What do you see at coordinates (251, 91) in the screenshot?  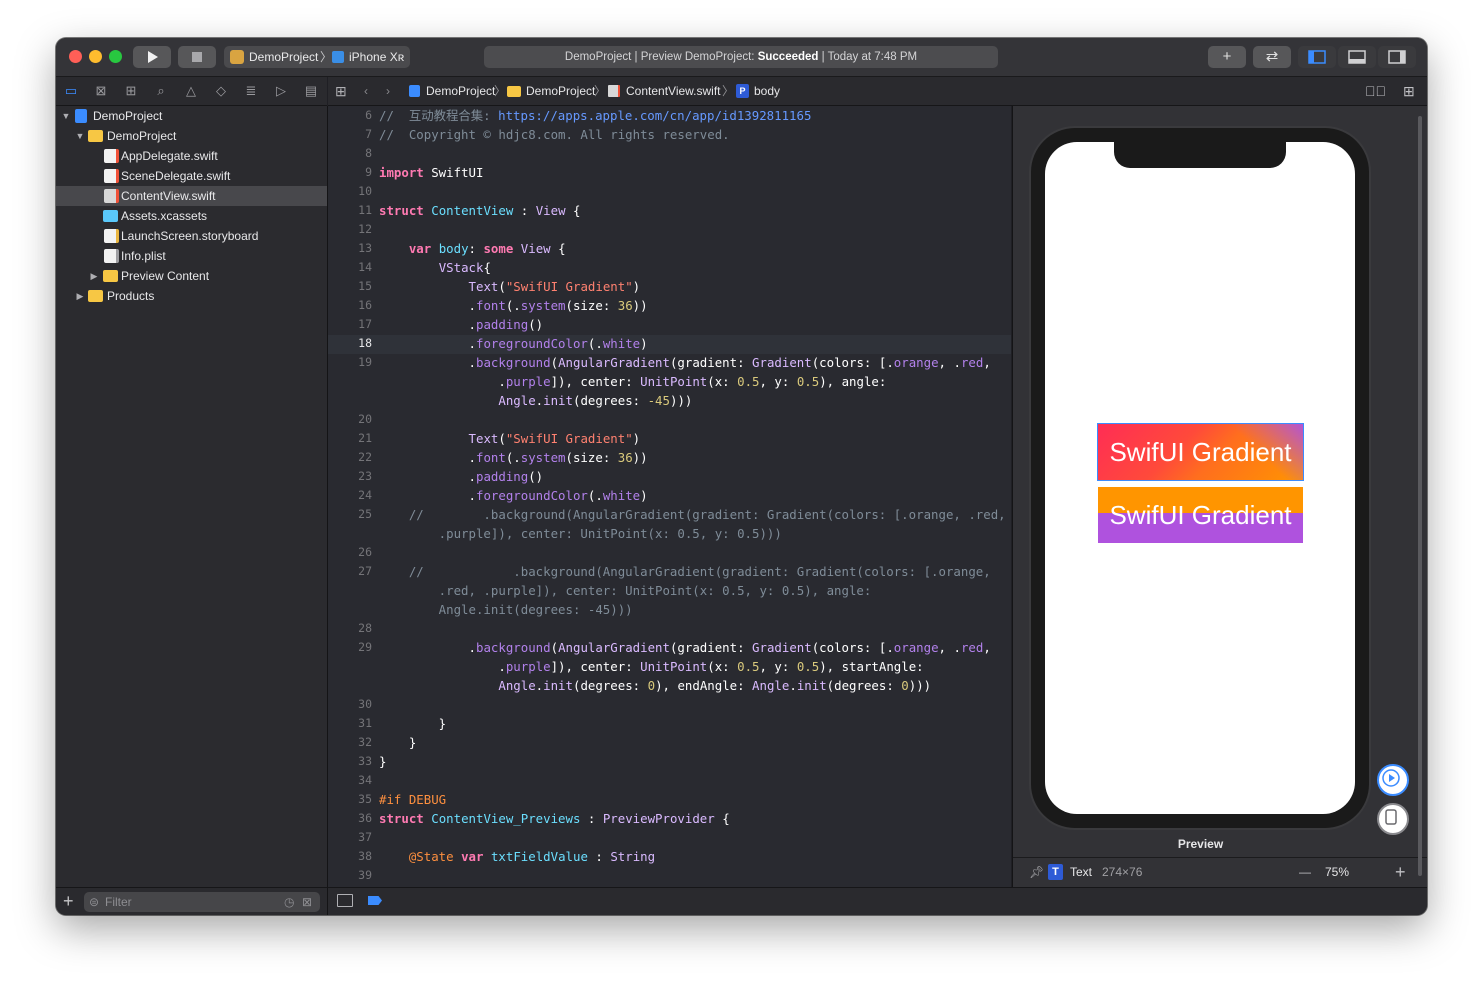 I see `debug-list-icon: ≣` at bounding box center [251, 91].